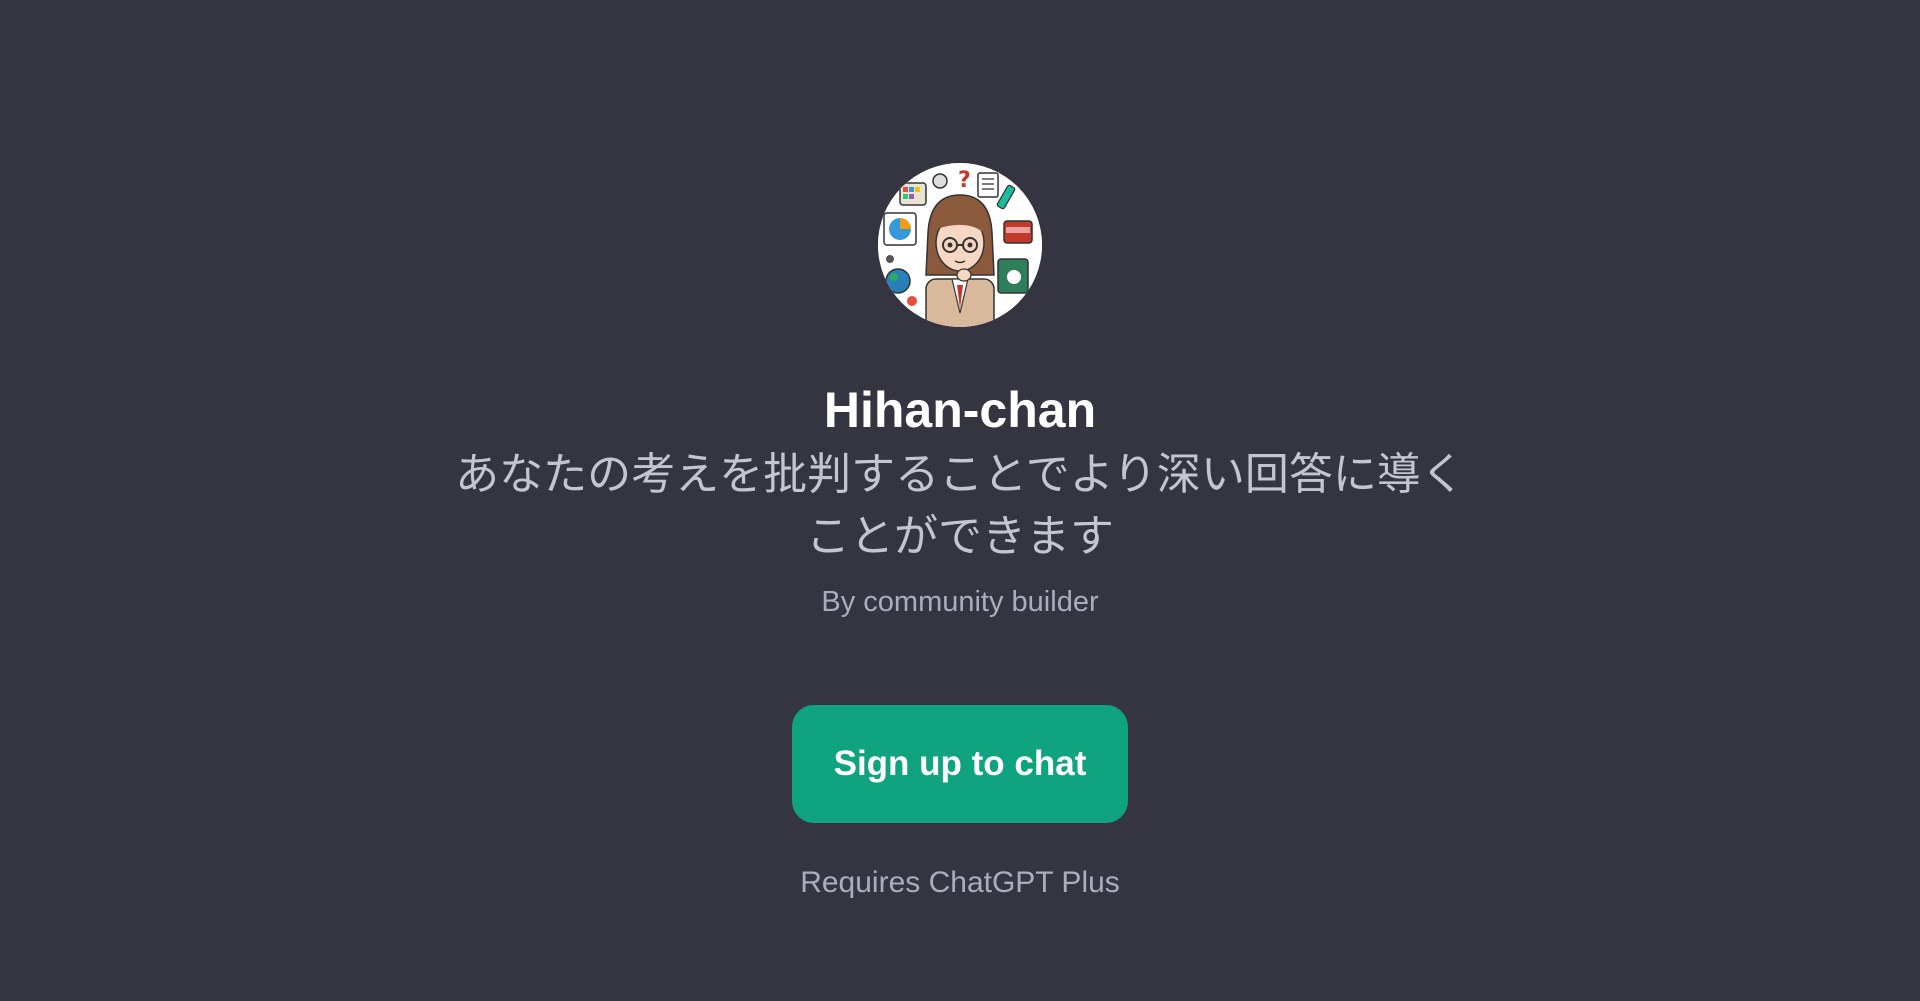 Image resolution: width=1920 pixels, height=1001 pixels. What do you see at coordinates (960, 602) in the screenshot?
I see `gpt-author: By community builder` at bounding box center [960, 602].